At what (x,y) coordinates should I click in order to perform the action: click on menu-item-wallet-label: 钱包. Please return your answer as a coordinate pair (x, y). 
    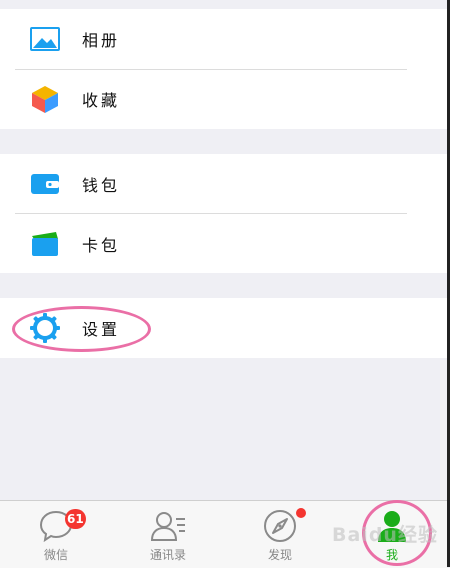
    Looking at the image, I should click on (101, 185).